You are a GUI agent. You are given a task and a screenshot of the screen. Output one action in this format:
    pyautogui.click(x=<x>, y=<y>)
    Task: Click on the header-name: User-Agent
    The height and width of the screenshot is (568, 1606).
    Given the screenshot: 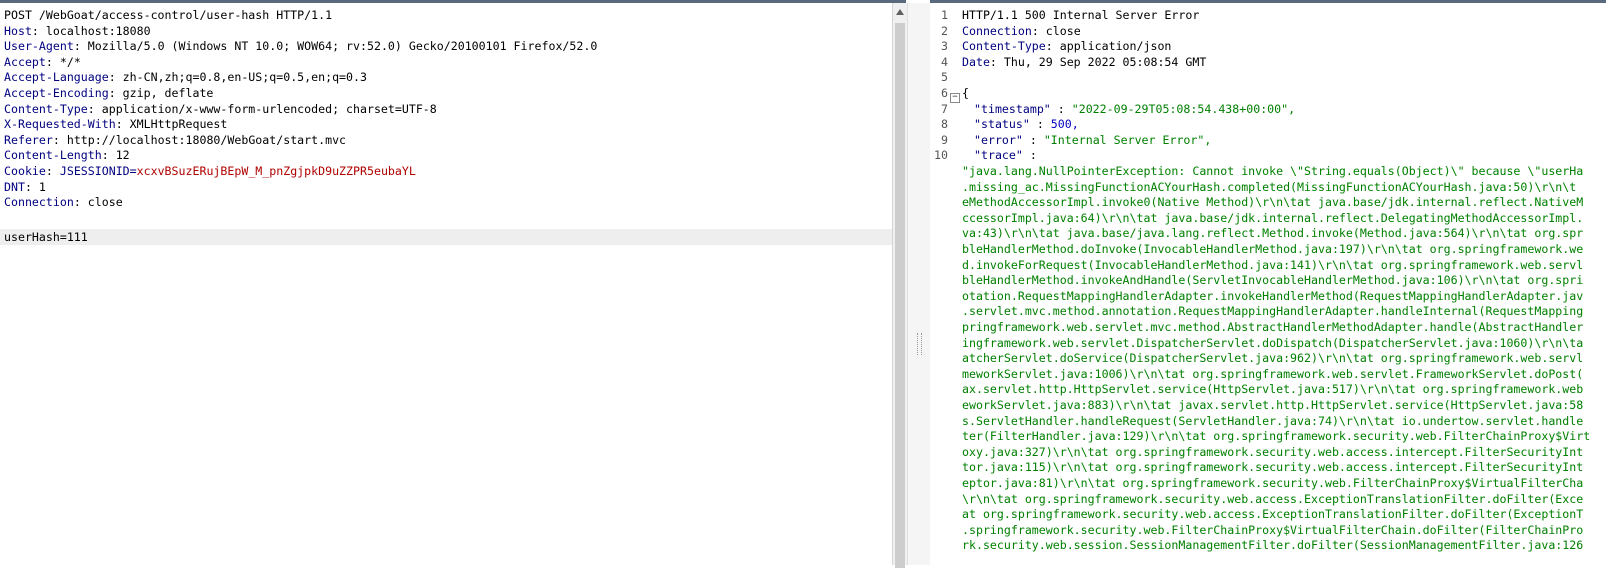 What is the action you would take?
    pyautogui.click(x=39, y=46)
    